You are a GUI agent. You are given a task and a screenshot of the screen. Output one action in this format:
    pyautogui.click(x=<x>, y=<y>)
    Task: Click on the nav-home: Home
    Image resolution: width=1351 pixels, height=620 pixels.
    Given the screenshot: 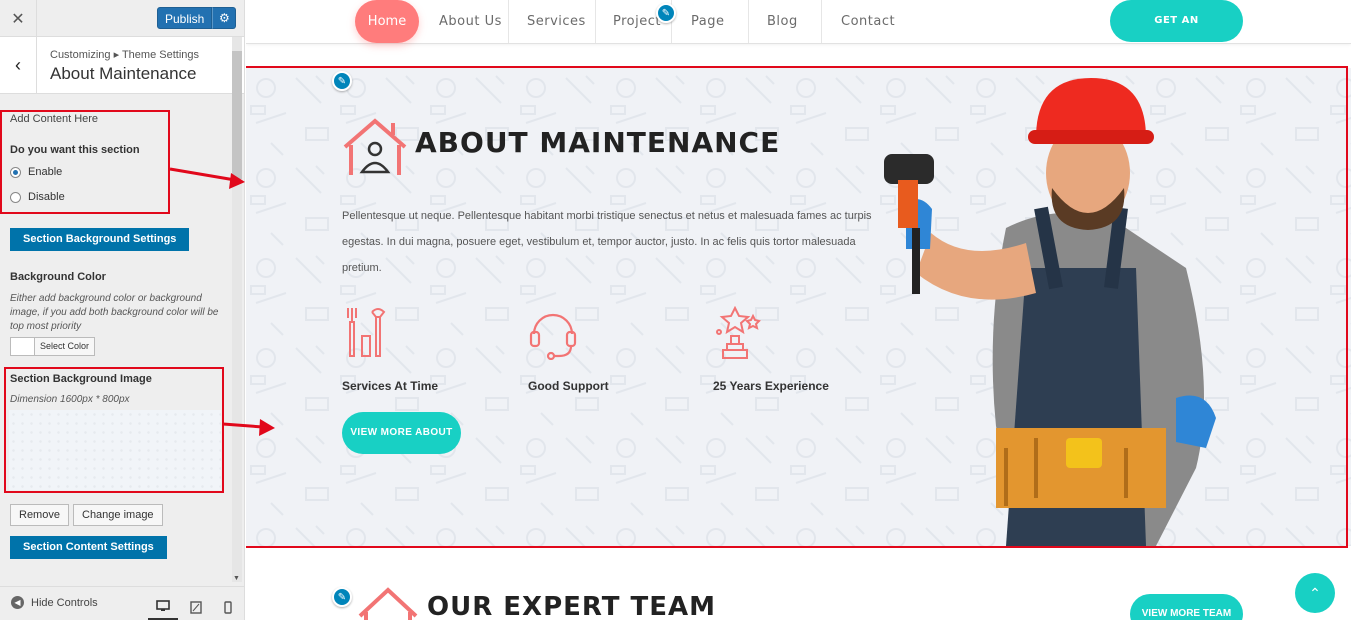 What is the action you would take?
    pyautogui.click(x=387, y=21)
    